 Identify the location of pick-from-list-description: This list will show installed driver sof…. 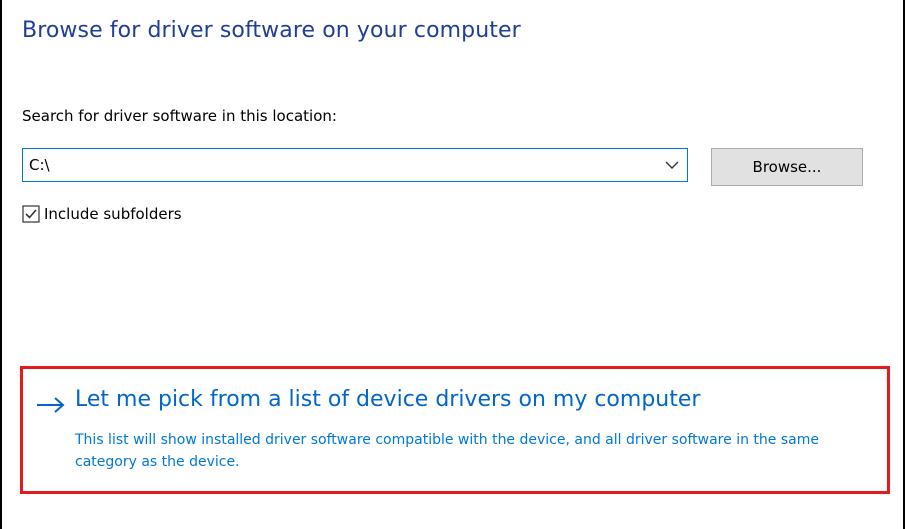
(447, 451).